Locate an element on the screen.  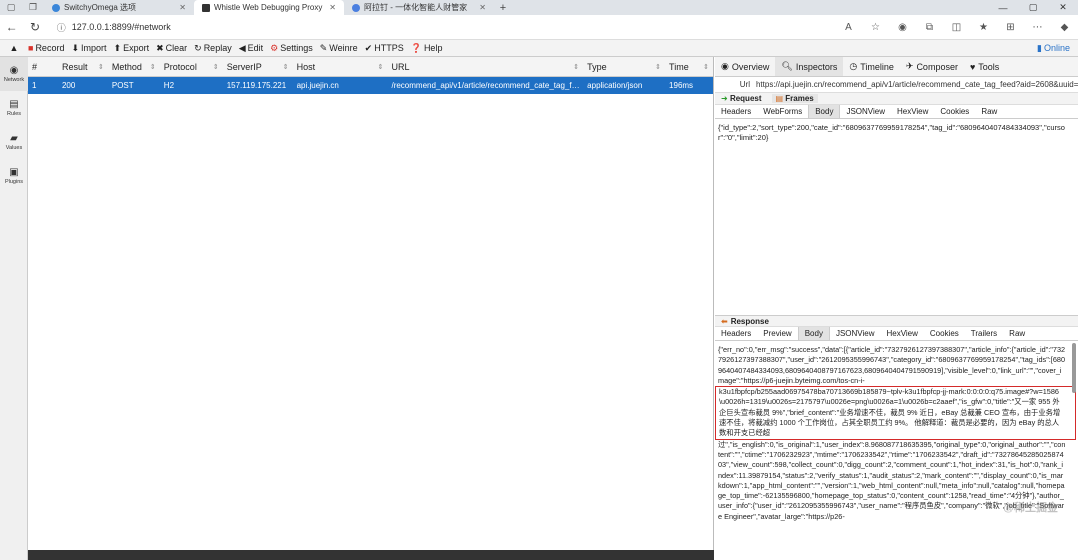
tab-inspectors: 🔍︎ Inspectors is located at coordinates (809, 66).